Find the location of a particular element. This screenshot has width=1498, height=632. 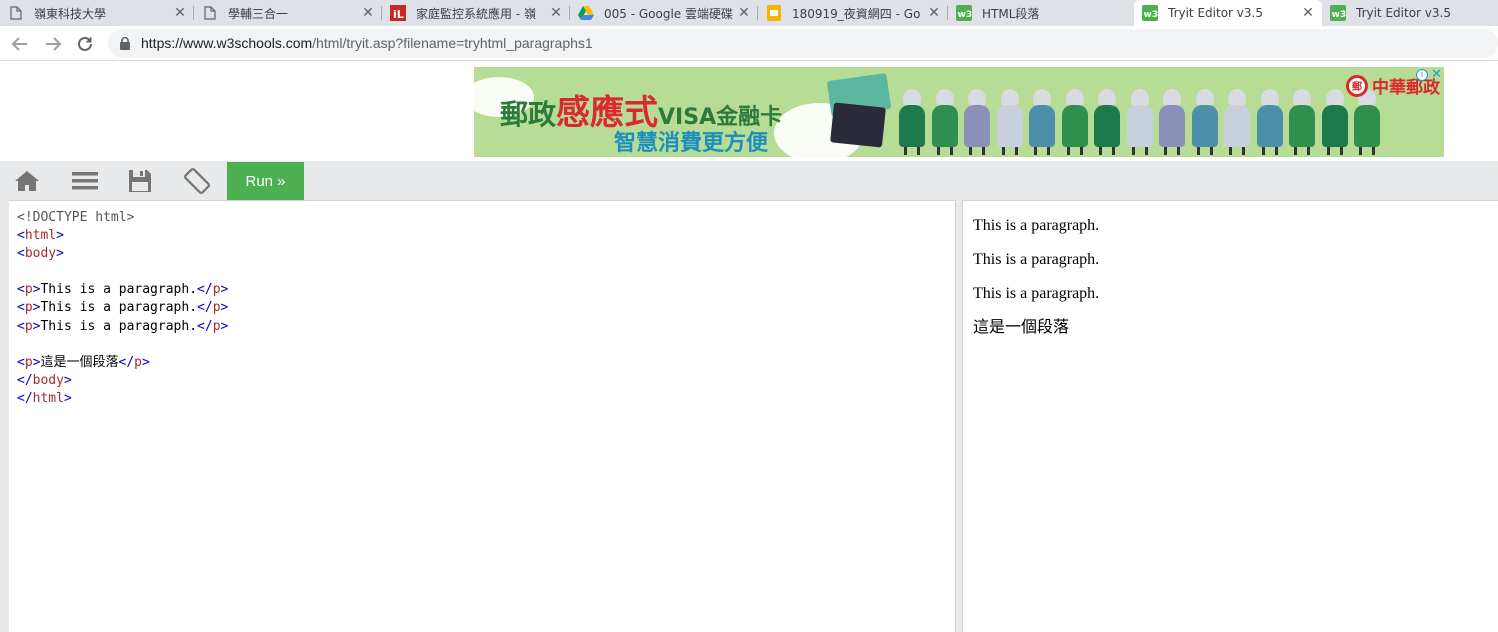

close-icon is located at coordinates (1120, 13).